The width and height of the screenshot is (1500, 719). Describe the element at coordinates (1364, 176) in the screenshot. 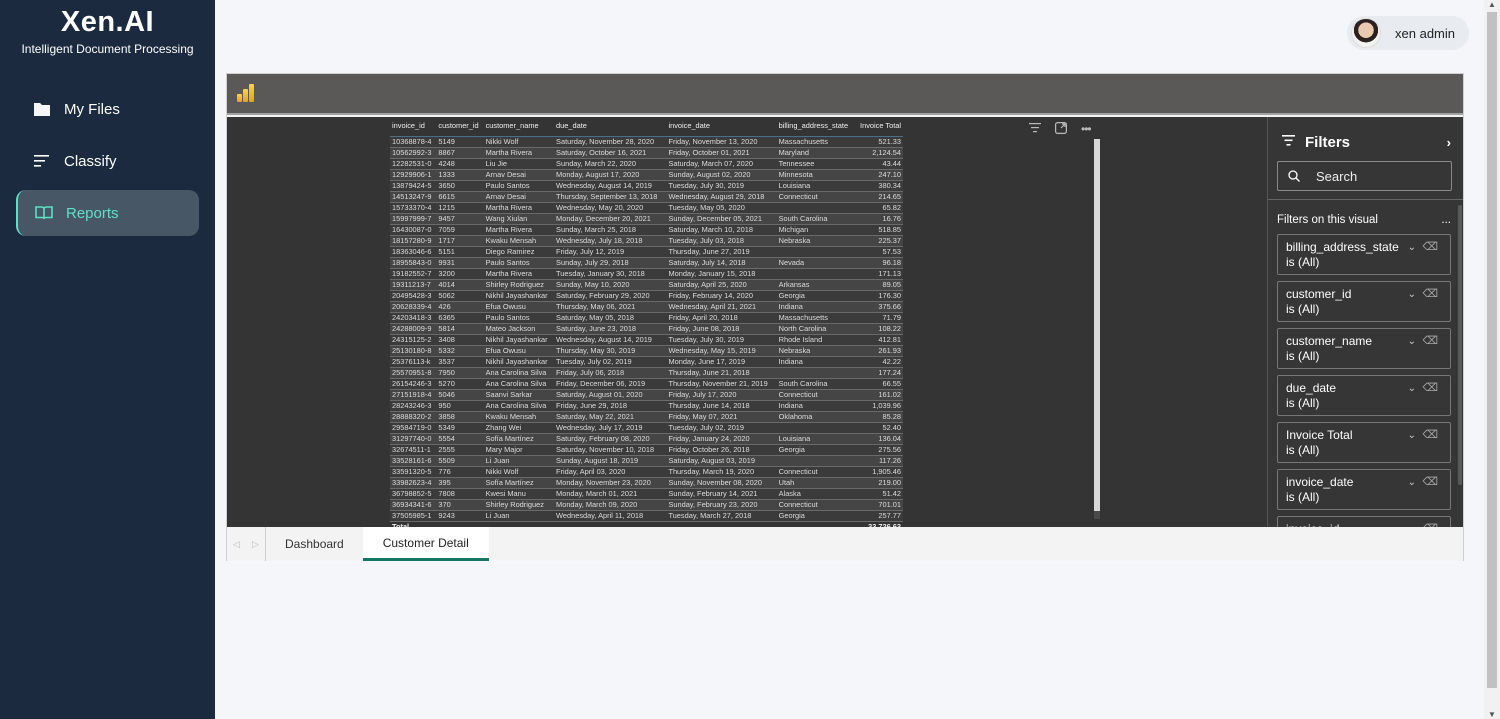

I see `filters-search-input: Search` at that location.